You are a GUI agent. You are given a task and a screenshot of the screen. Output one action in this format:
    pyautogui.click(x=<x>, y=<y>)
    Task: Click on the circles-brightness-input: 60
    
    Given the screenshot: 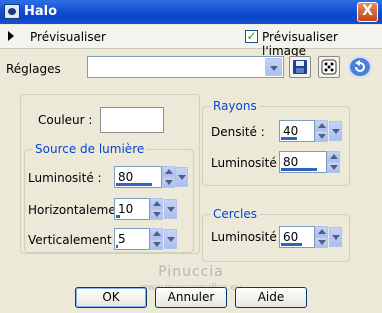 What is the action you would take?
    pyautogui.click(x=297, y=237)
    